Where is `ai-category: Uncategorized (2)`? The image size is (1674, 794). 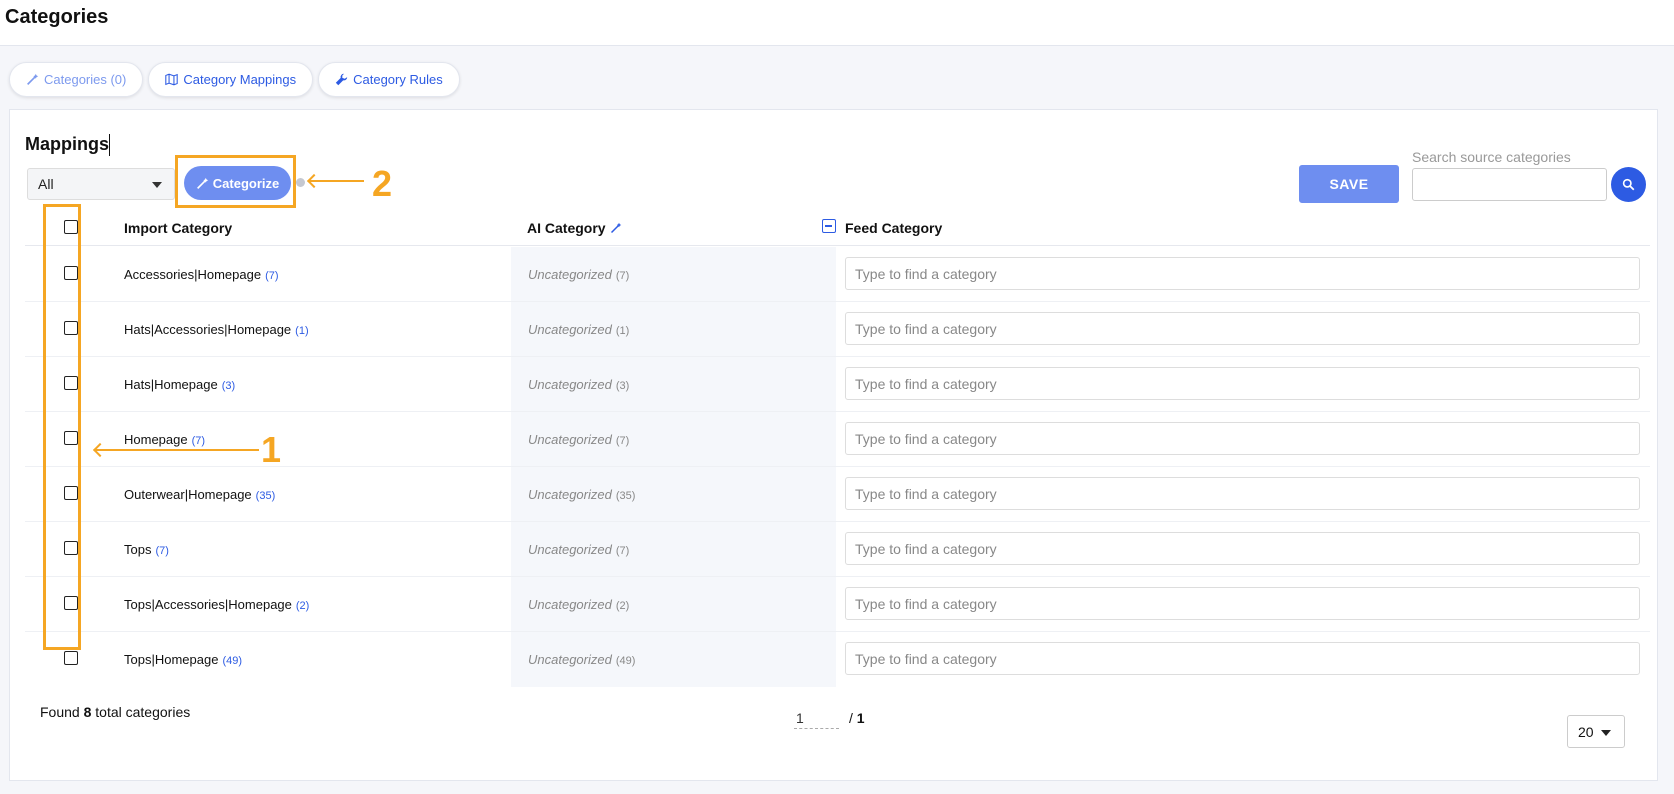 ai-category: Uncategorized (2) is located at coordinates (578, 604).